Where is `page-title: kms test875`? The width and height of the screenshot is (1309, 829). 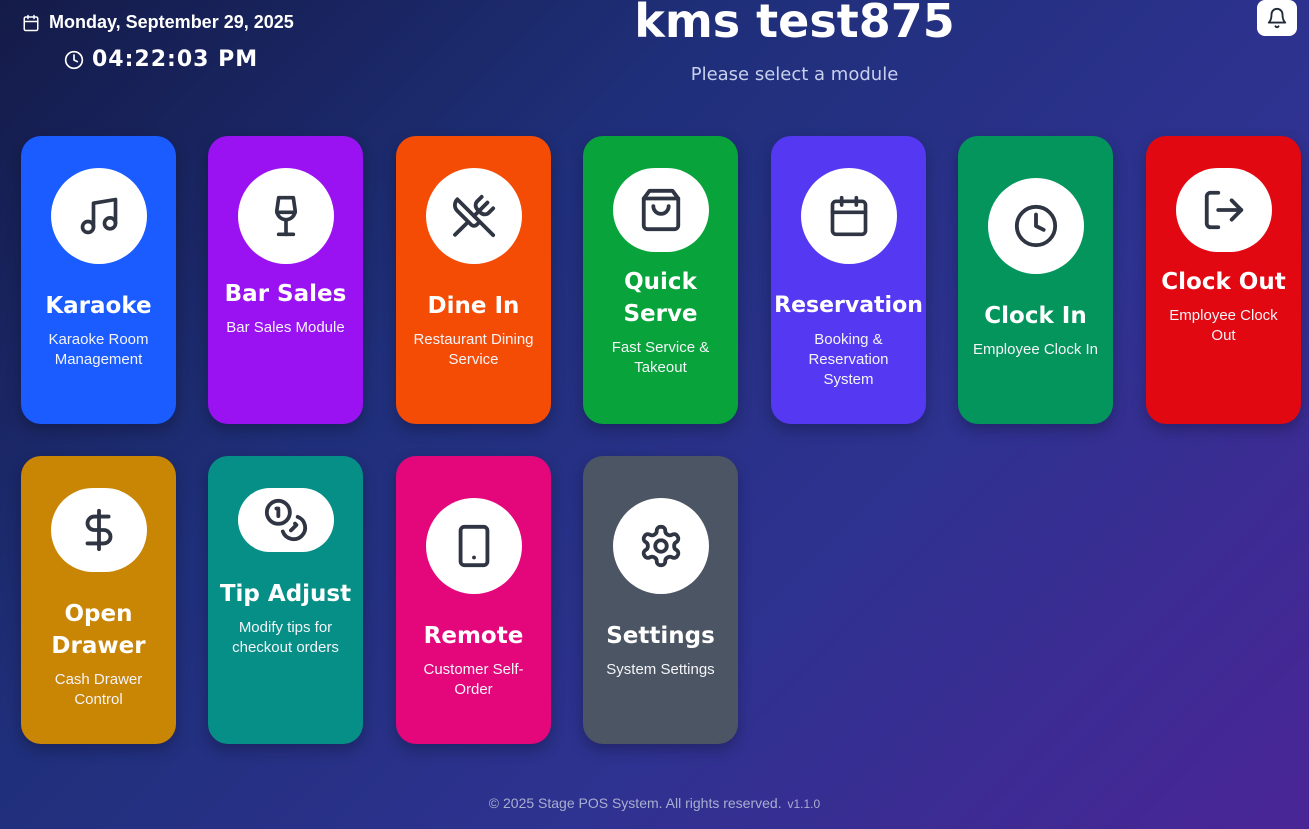
page-title: kms test875 is located at coordinates (794, 24).